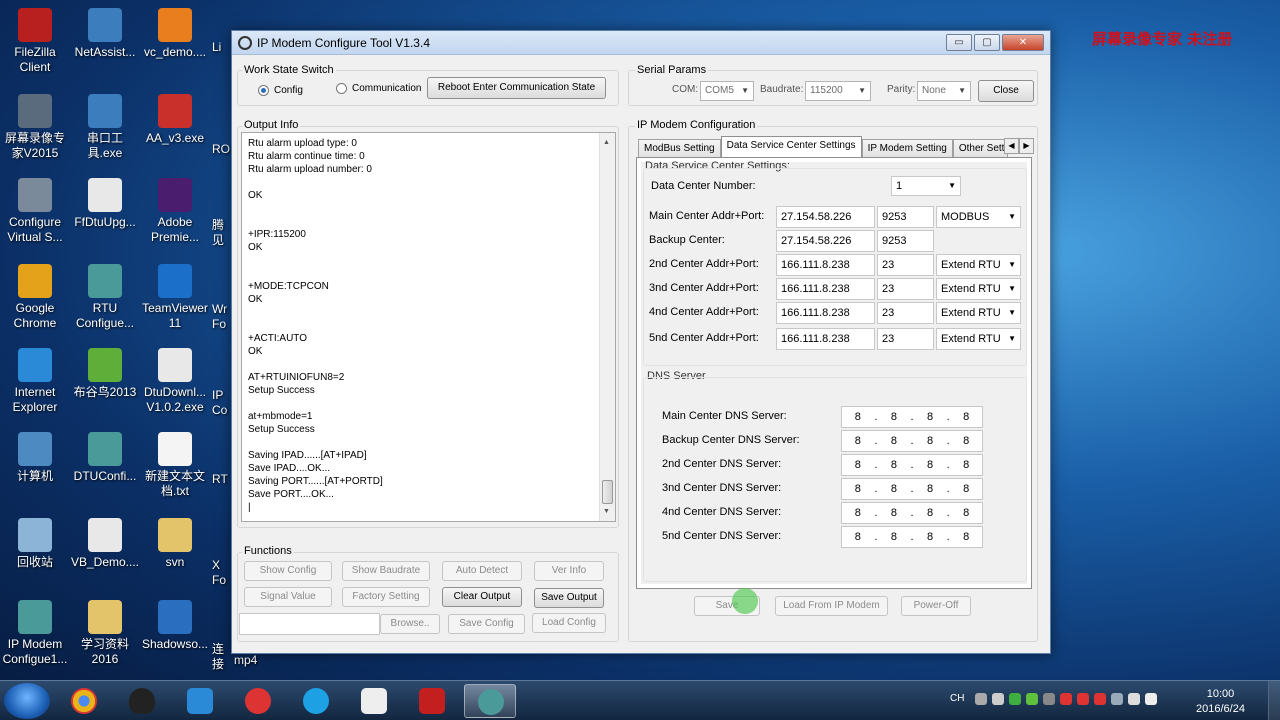  Describe the element at coordinates (258, 701) in the screenshot. I see `taskbar-app4` at that location.